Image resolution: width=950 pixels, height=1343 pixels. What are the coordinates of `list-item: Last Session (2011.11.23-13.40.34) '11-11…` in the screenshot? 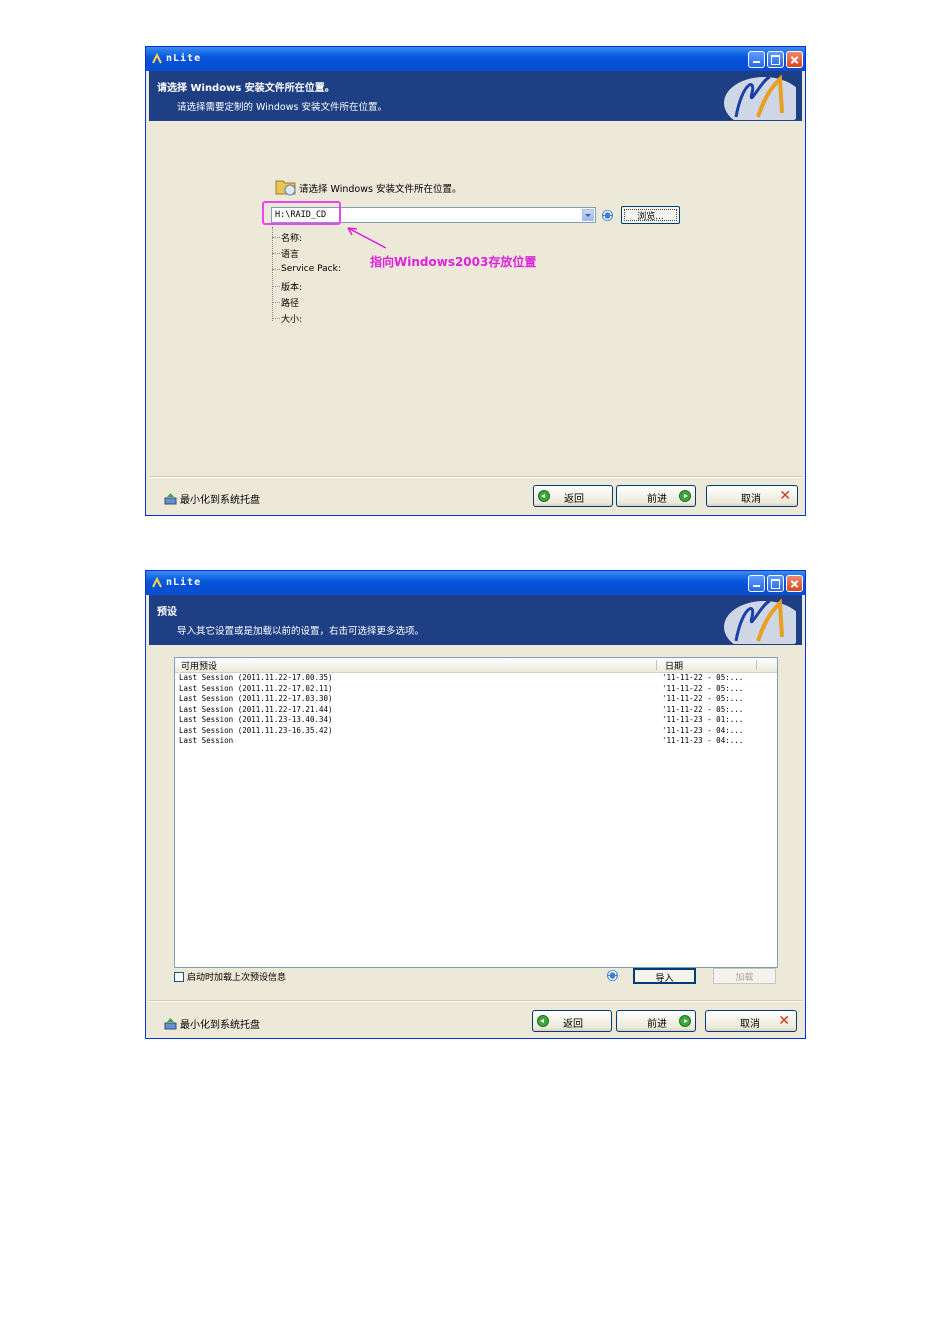 It's located at (477, 720).